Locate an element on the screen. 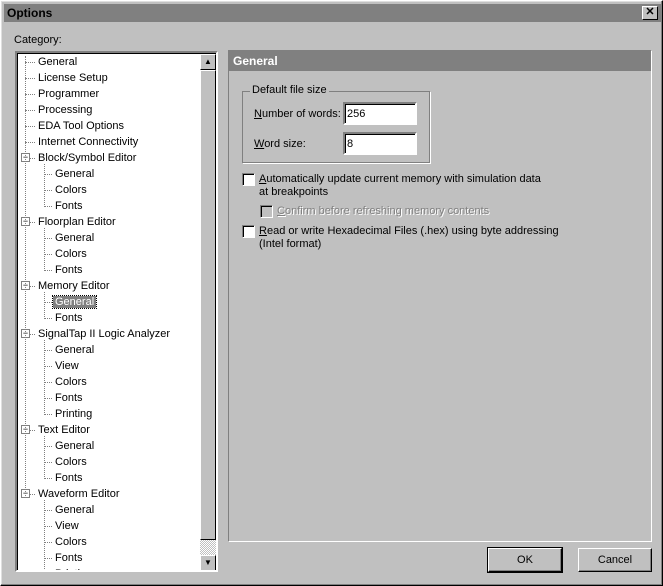 Image resolution: width=663 pixels, height=586 pixels. tree-item: SignalTap II Logic Analyzer is located at coordinates (104, 334).